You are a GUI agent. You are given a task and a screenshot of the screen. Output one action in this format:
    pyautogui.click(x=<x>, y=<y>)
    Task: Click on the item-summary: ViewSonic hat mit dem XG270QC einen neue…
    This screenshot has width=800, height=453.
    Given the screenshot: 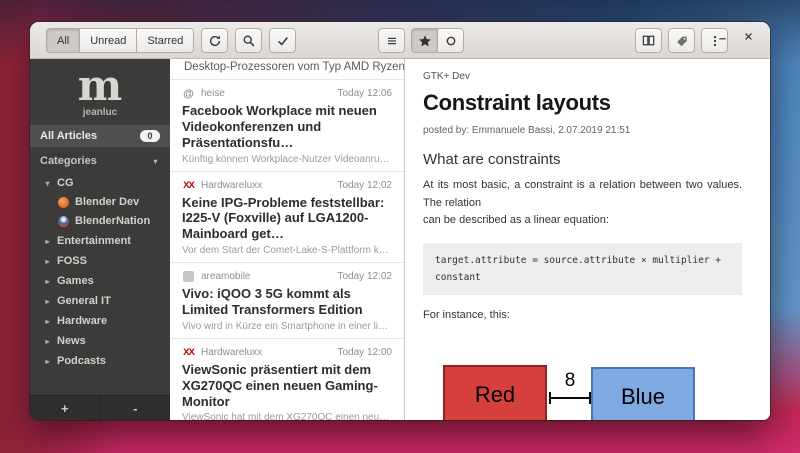 What is the action you would take?
    pyautogui.click(x=287, y=416)
    